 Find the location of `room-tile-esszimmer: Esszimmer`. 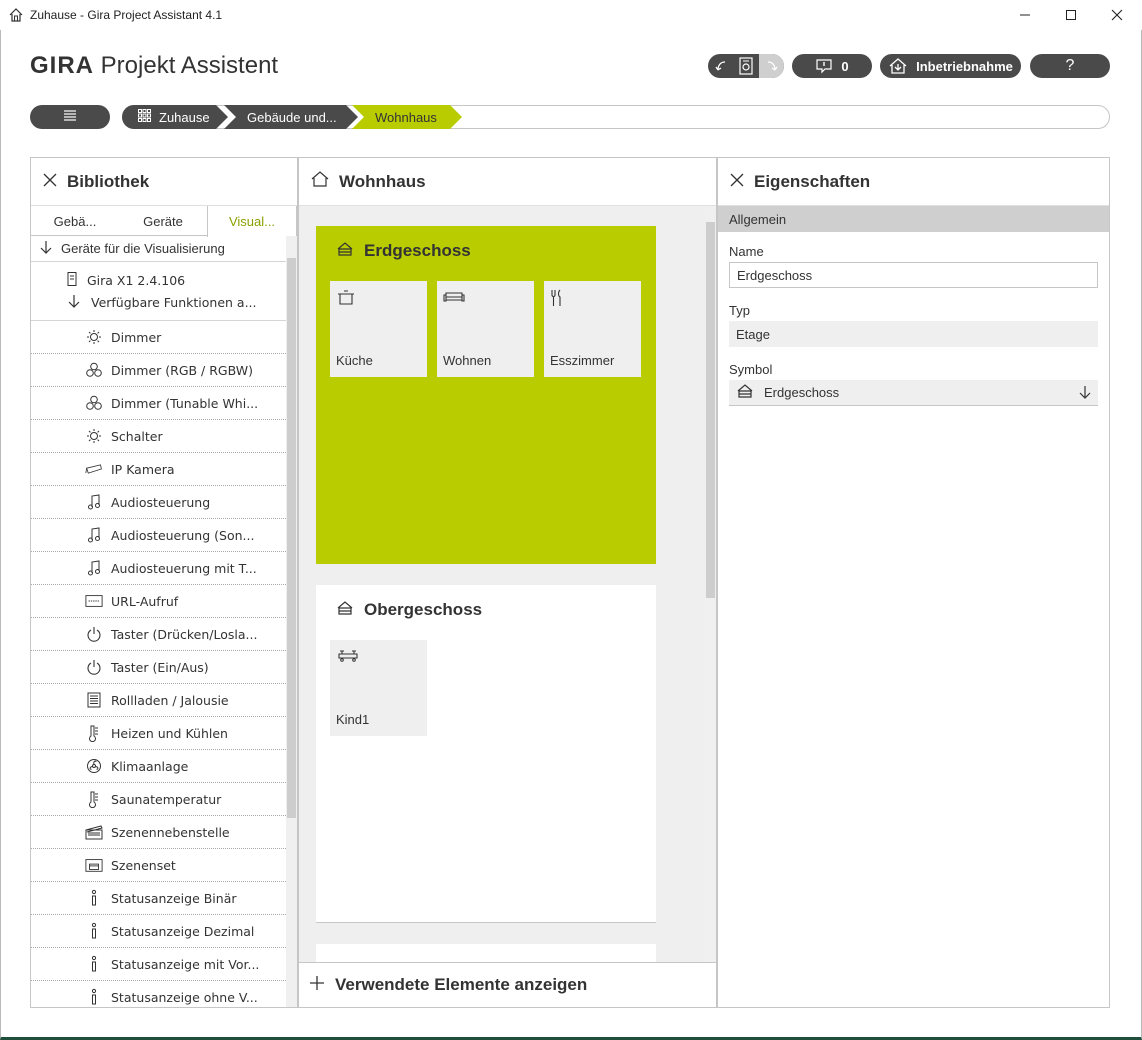

room-tile-esszimmer: Esszimmer is located at coordinates (592, 329).